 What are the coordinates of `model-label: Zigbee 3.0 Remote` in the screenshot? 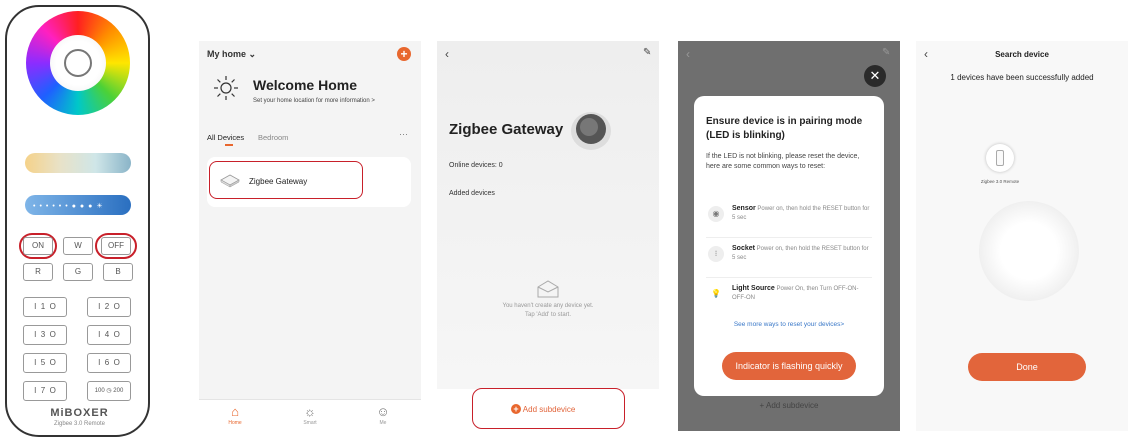 It's located at (79, 424).